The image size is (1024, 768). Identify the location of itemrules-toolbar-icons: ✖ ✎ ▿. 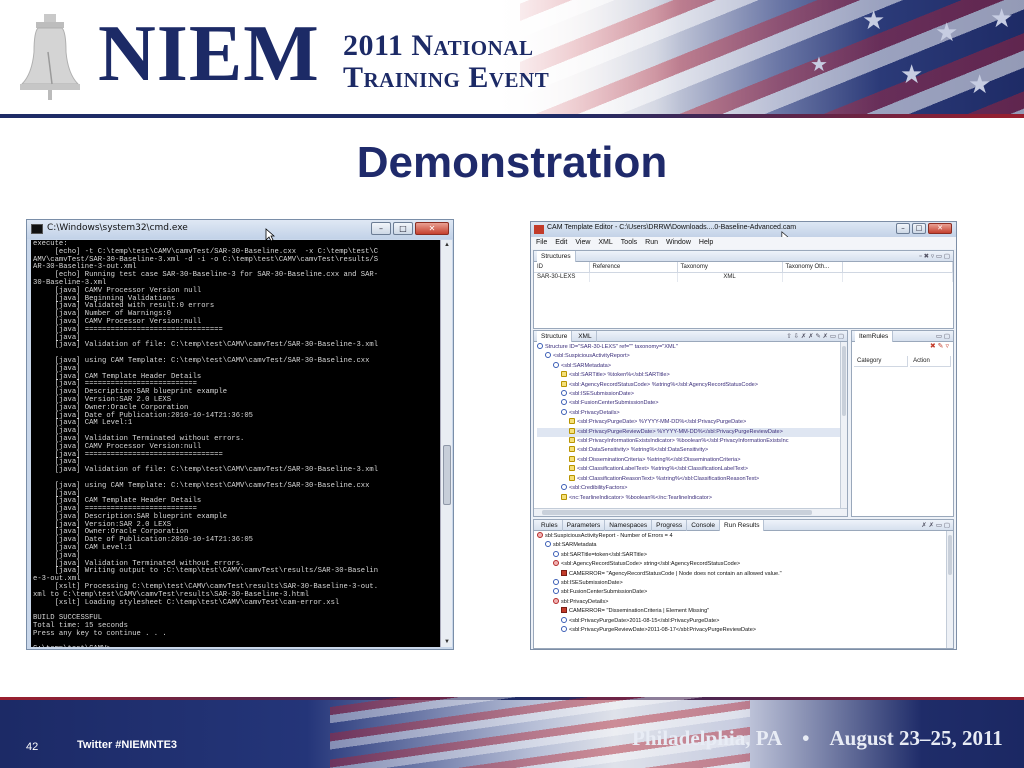
(902, 348).